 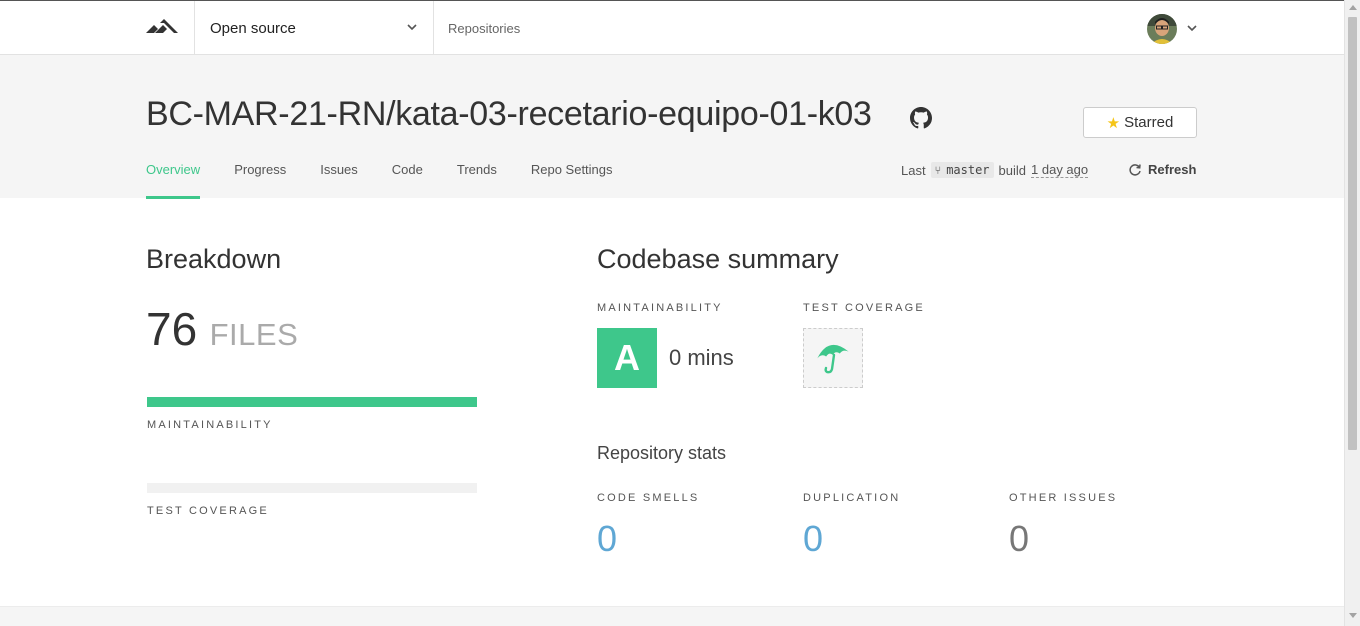 I want to click on test-coverage-badge, so click(x=833, y=358).